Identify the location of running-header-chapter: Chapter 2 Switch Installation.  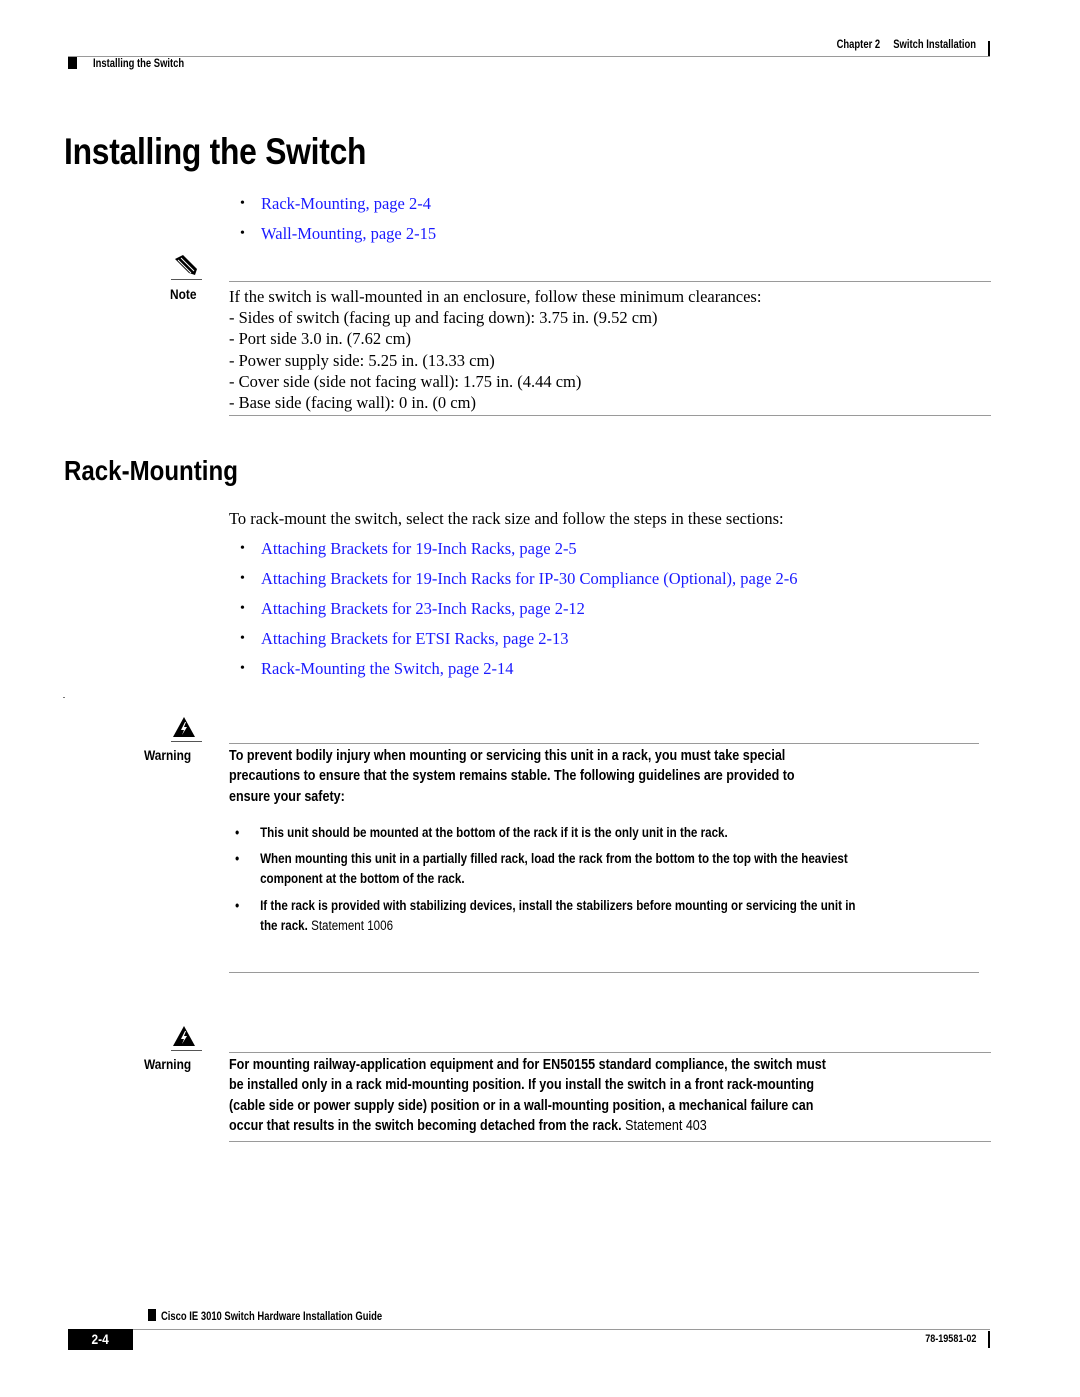
(906, 45).